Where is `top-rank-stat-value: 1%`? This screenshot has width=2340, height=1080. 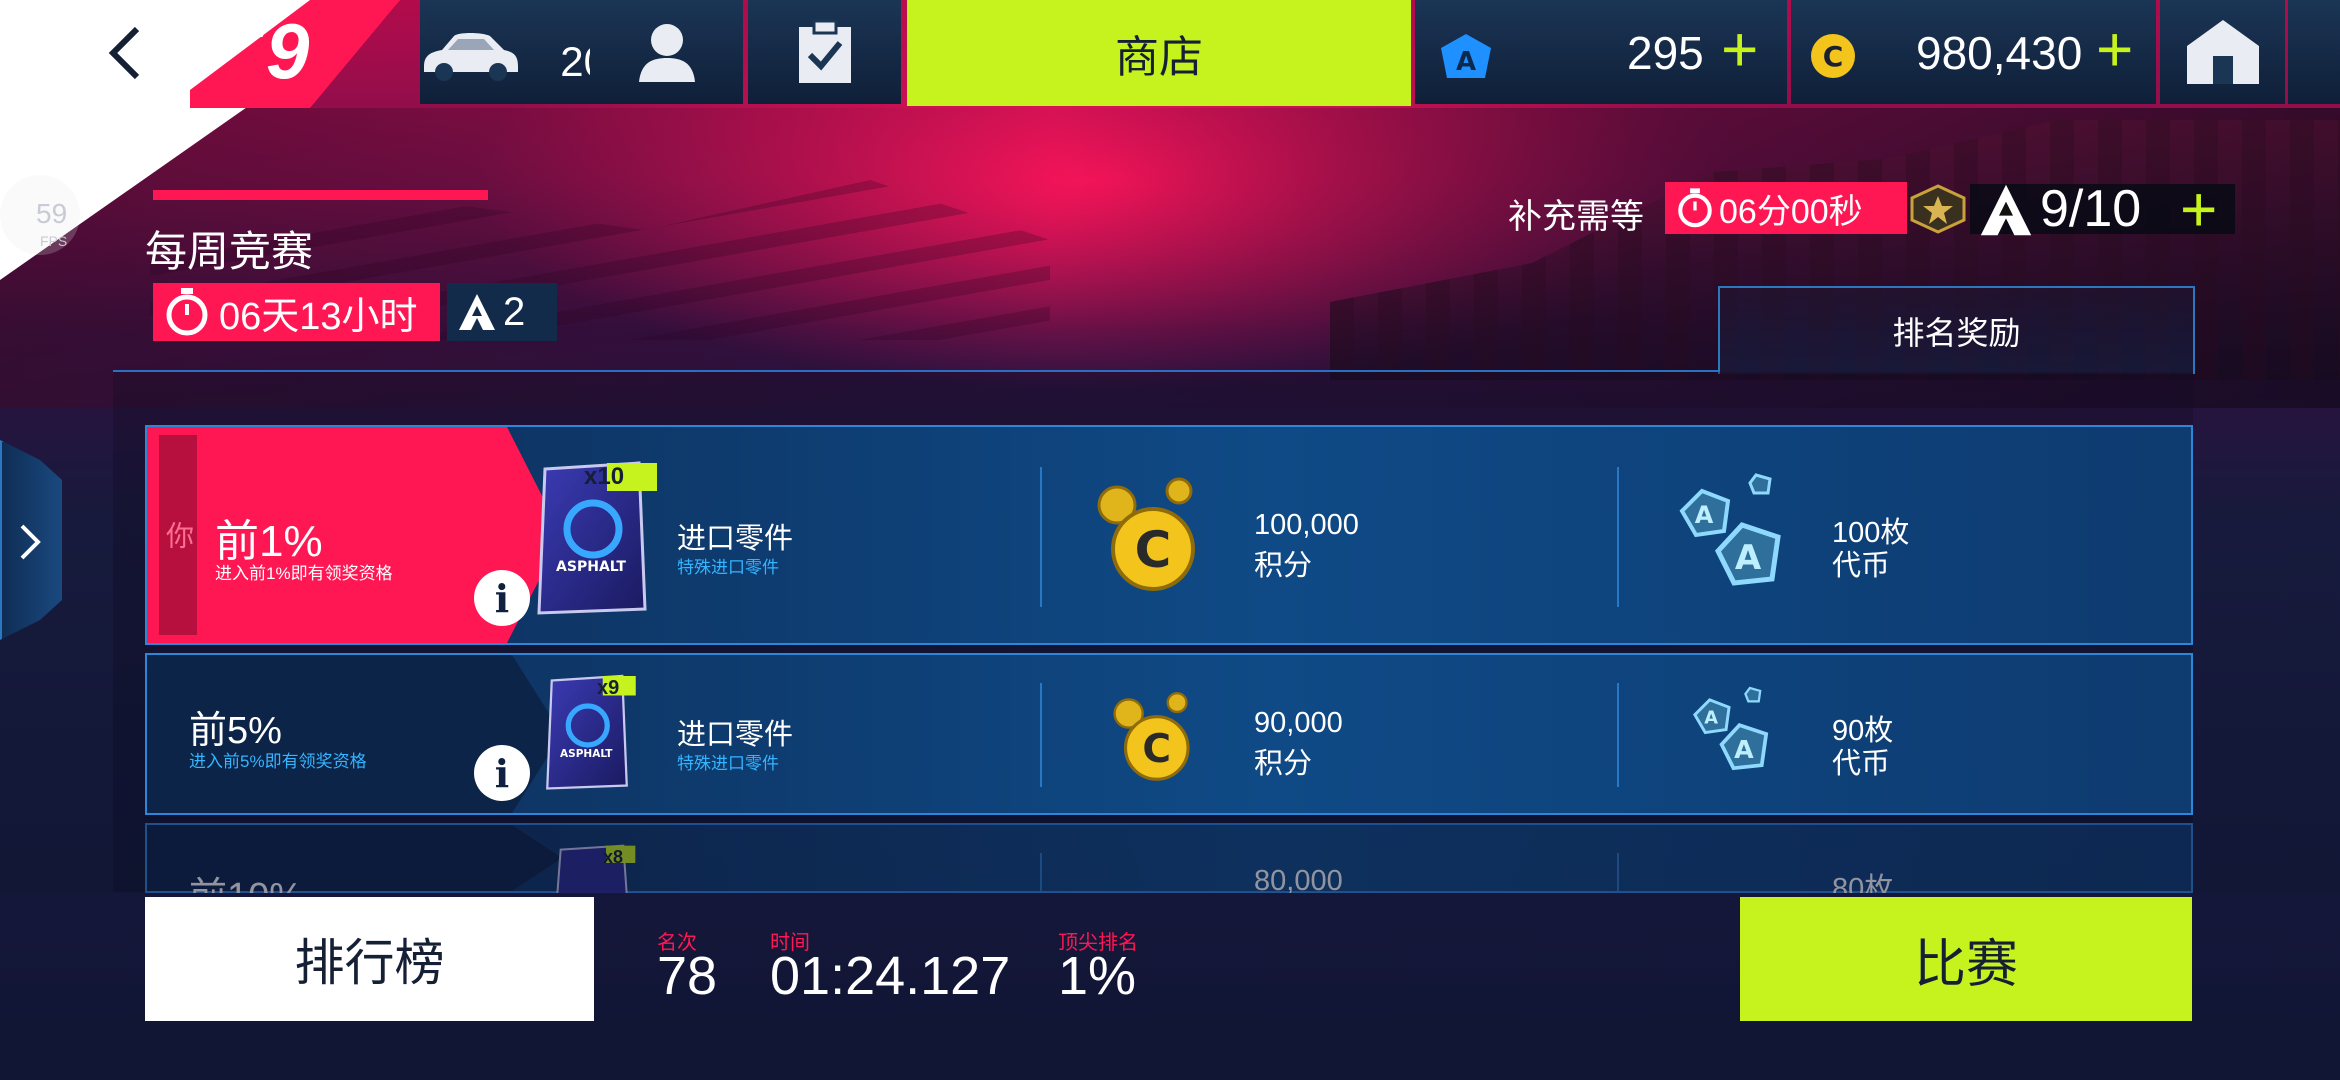 top-rank-stat-value: 1% is located at coordinates (1097, 976).